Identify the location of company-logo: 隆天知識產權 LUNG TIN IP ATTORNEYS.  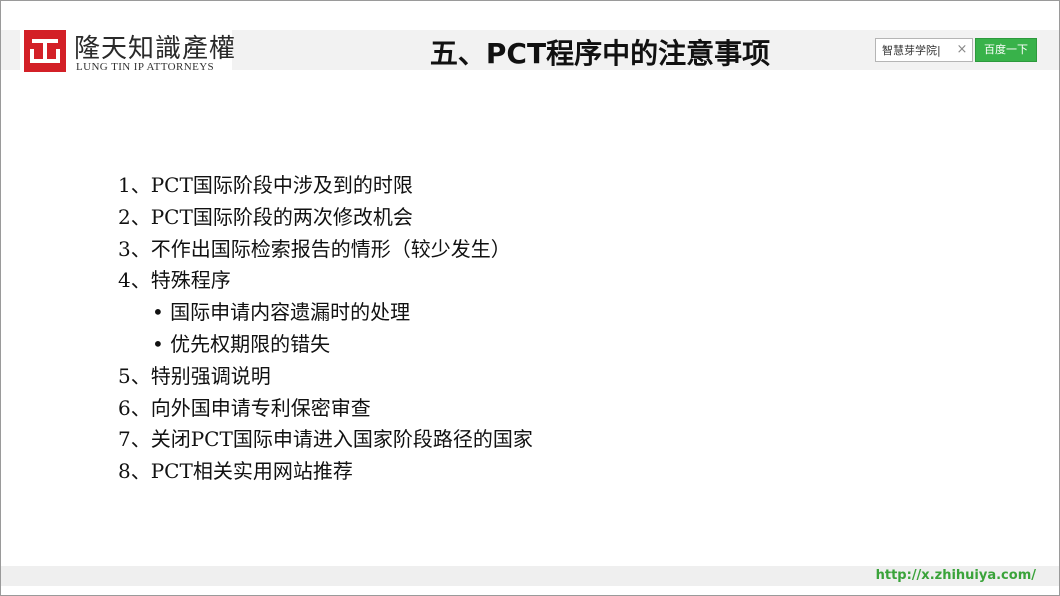
(127, 51).